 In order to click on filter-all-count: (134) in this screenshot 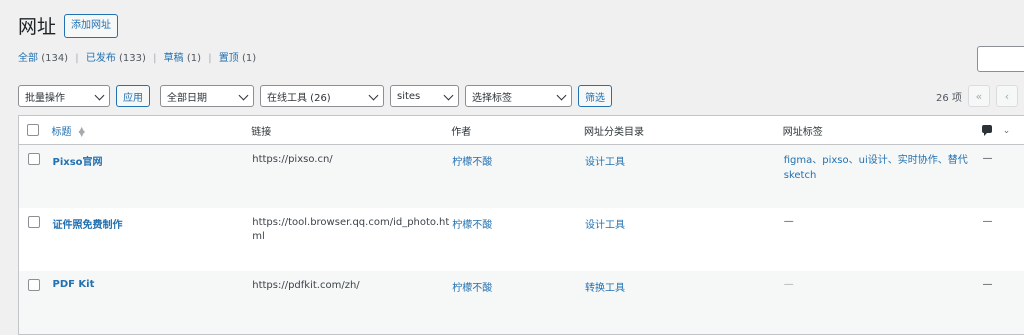, I will do `click(55, 58)`.